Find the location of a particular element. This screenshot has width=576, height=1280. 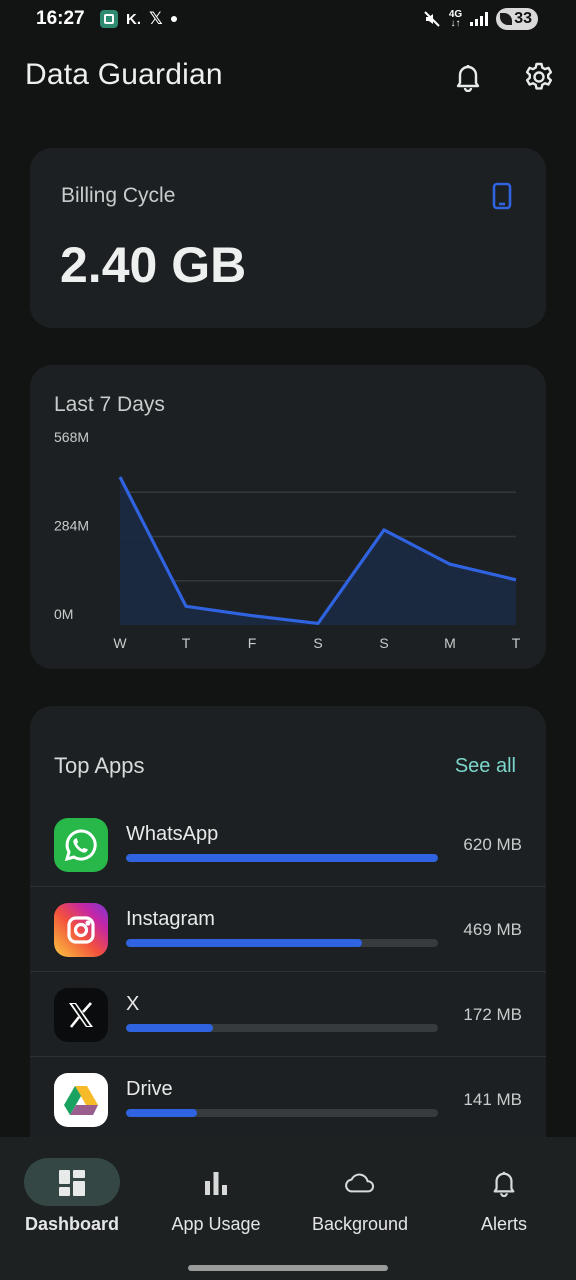

app-name: Drive is located at coordinates (149, 1089).